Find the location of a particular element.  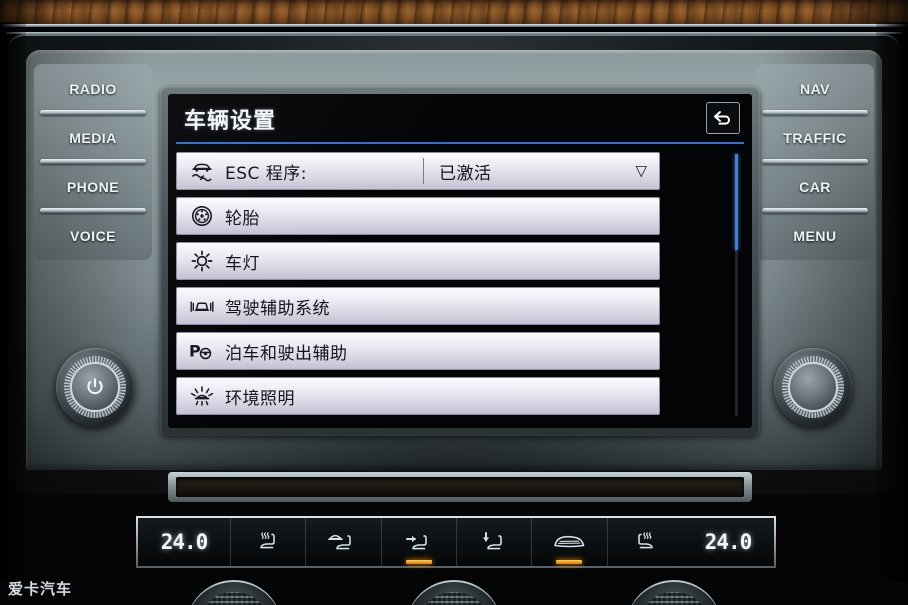

hw-button-nav-label: NAV is located at coordinates (815, 88).